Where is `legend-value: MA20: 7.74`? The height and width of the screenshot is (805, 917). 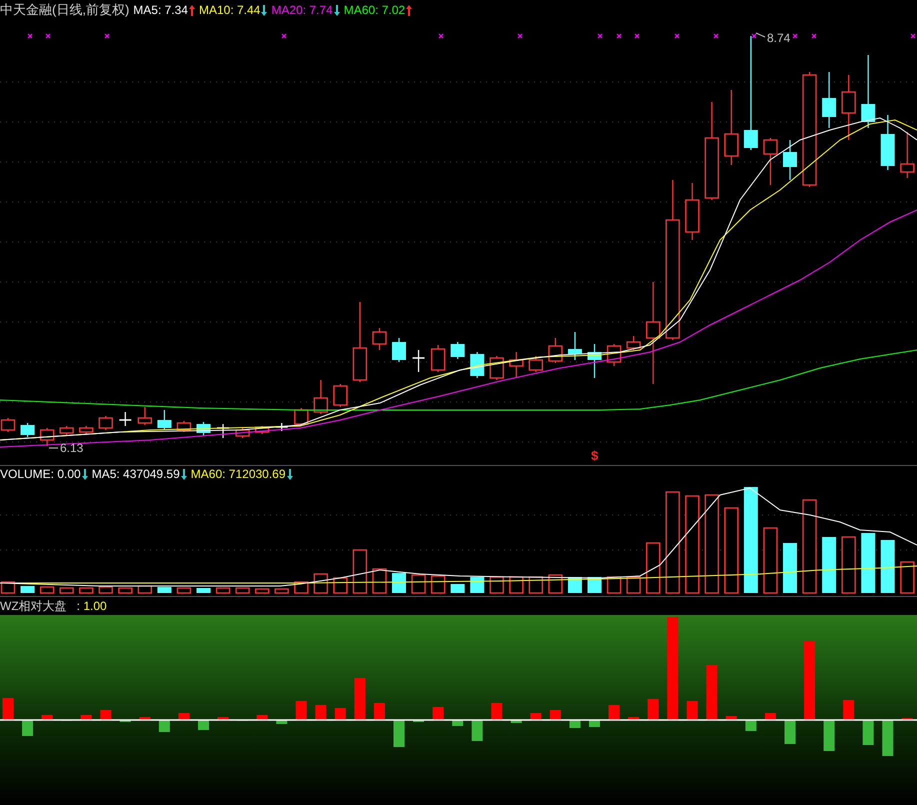
legend-value: MA20: 7.74 is located at coordinates (302, 10).